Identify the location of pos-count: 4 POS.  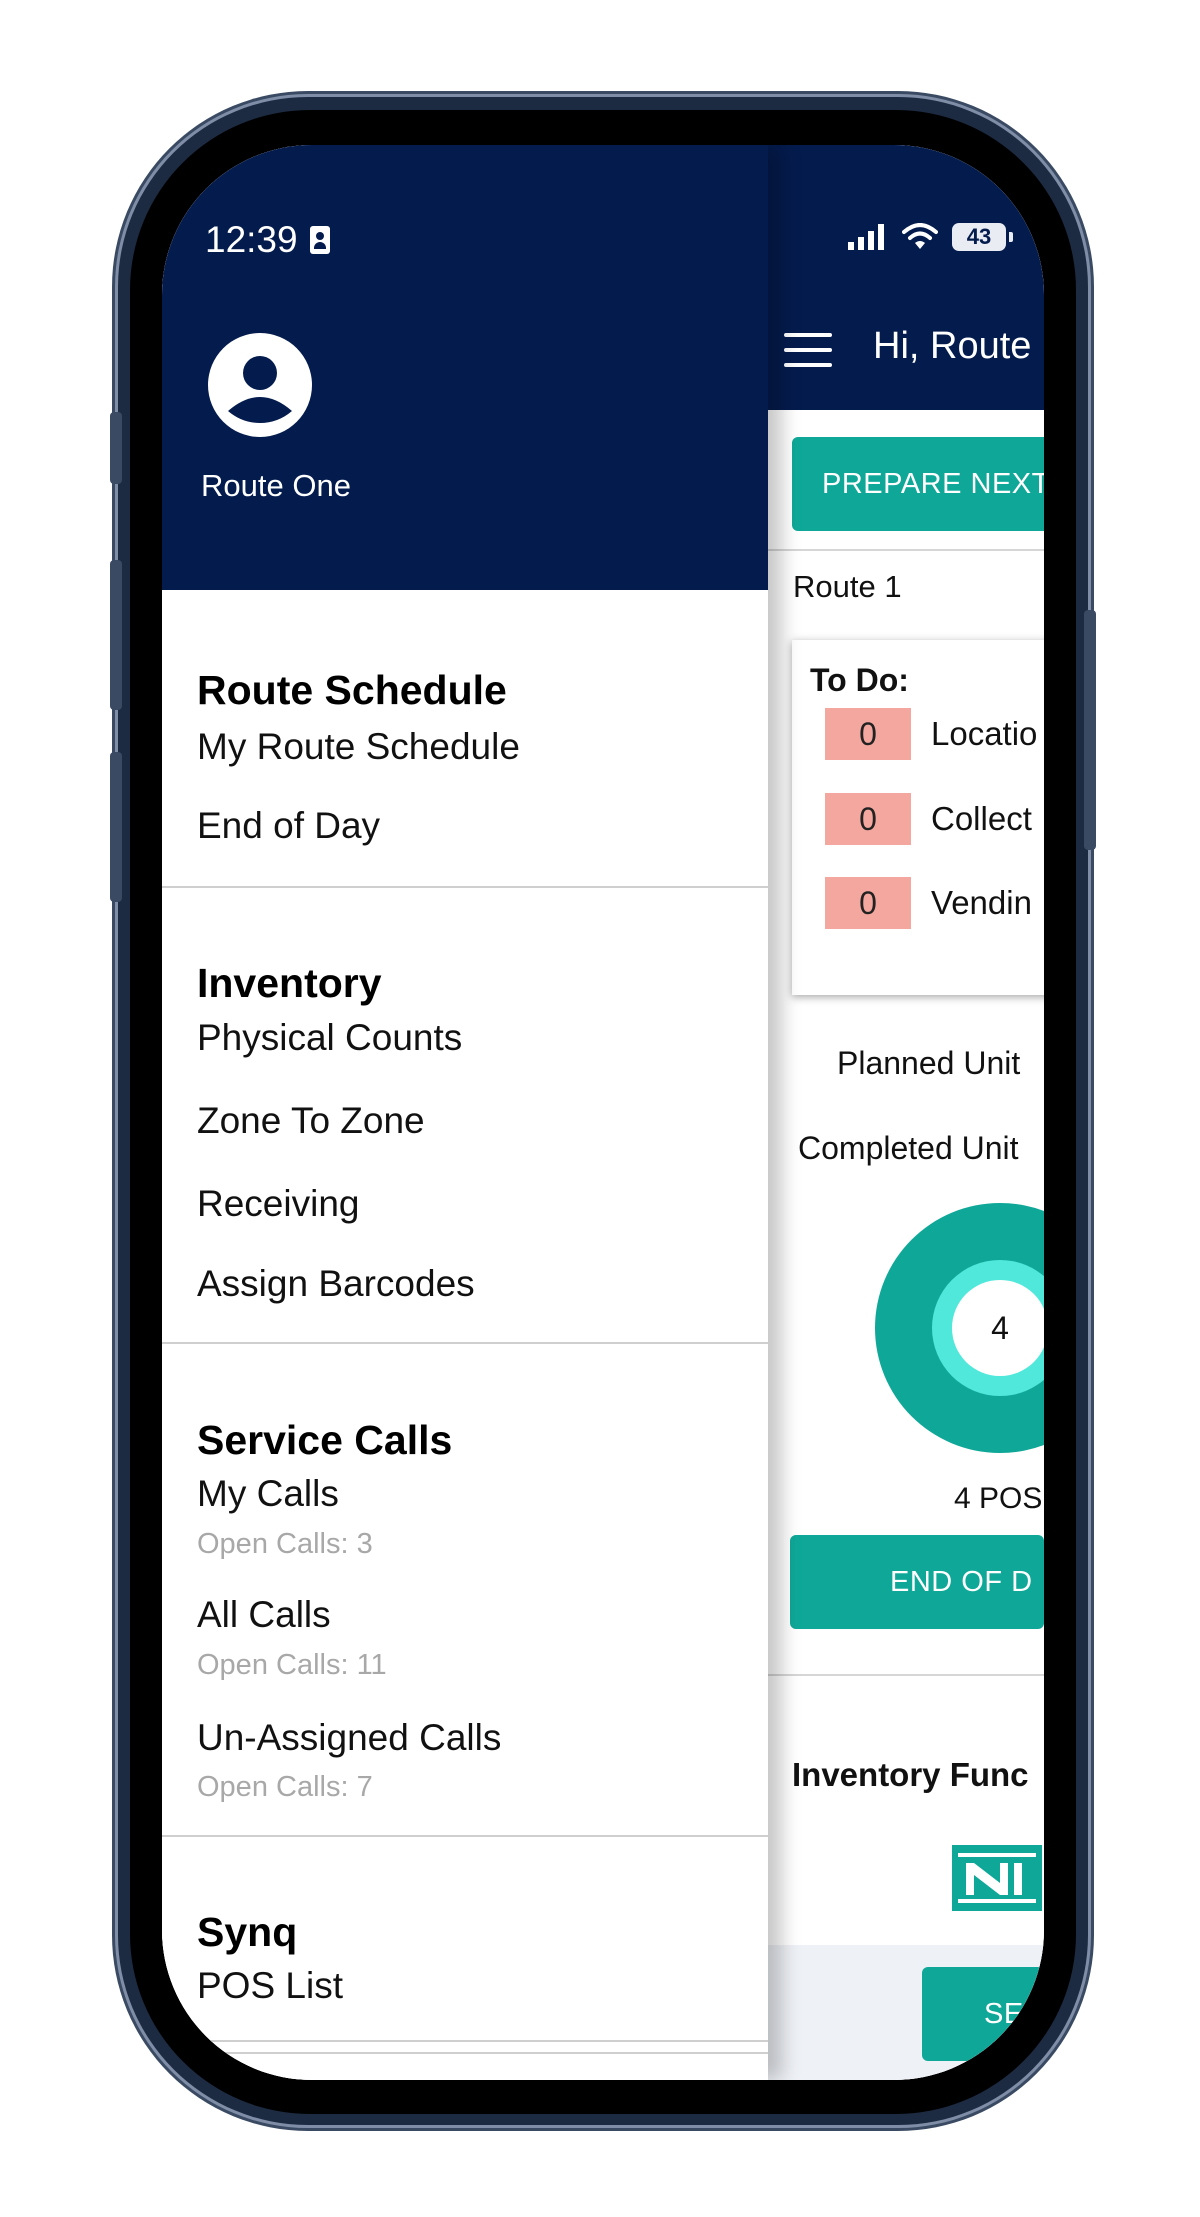
(998, 1498).